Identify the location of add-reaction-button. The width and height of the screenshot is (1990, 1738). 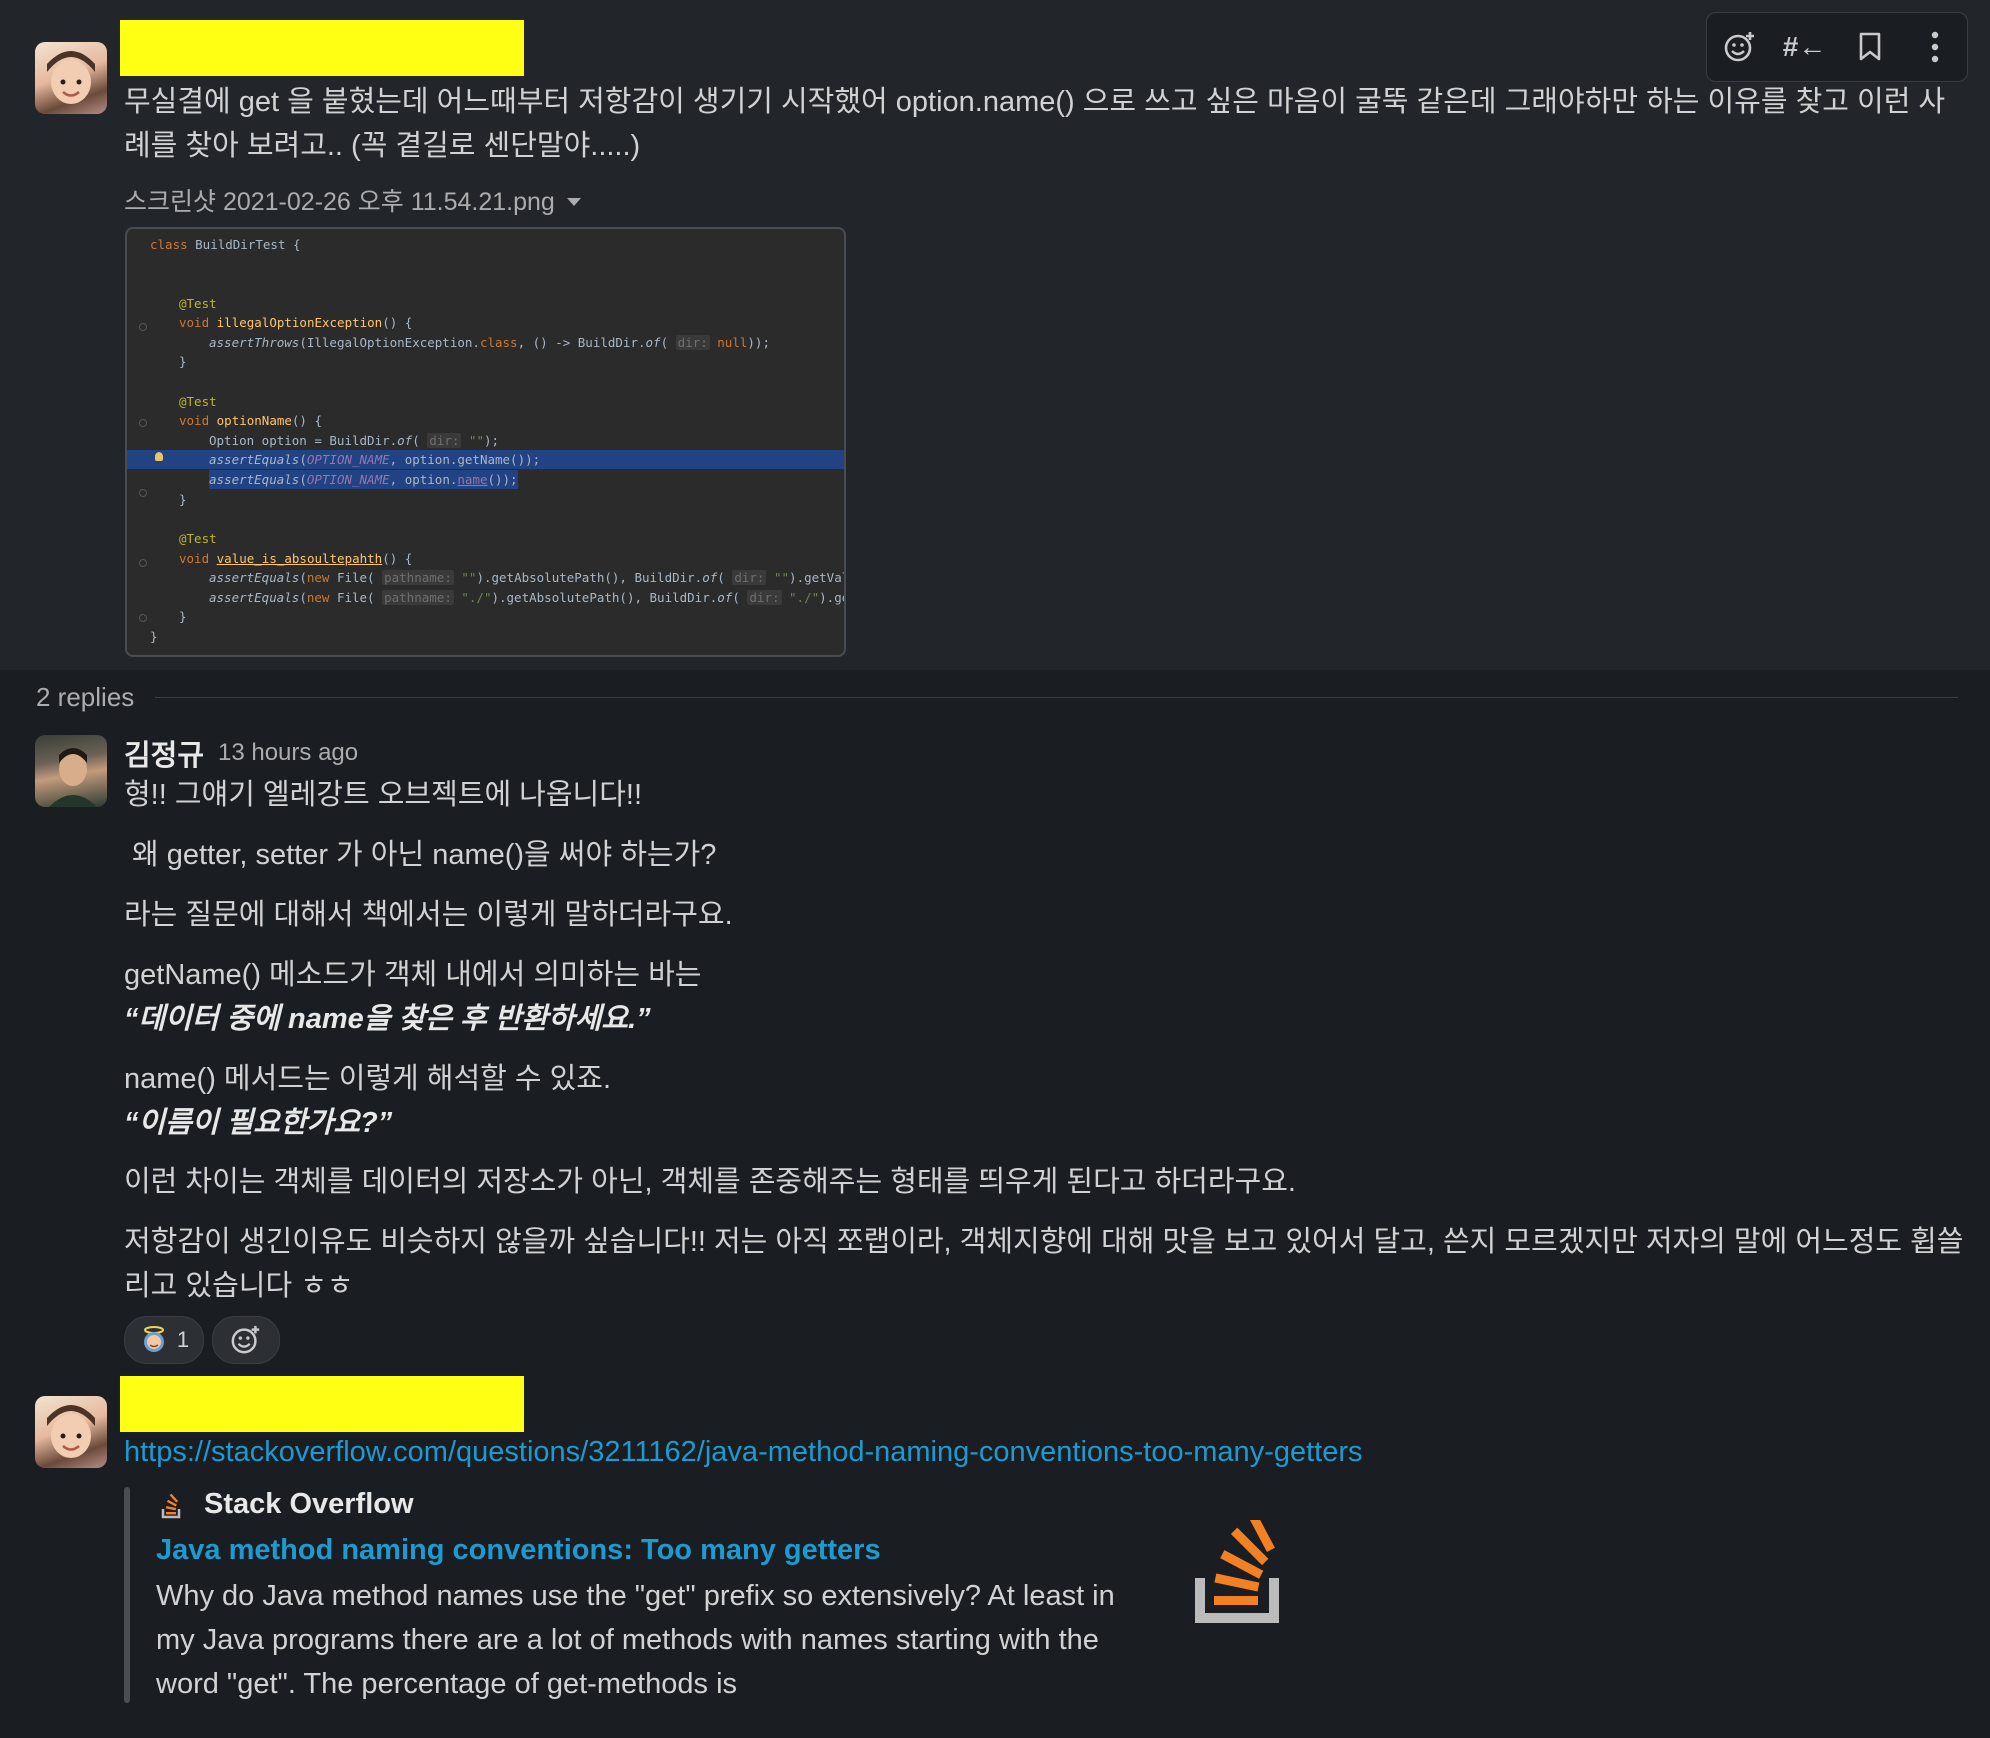
(246, 1340).